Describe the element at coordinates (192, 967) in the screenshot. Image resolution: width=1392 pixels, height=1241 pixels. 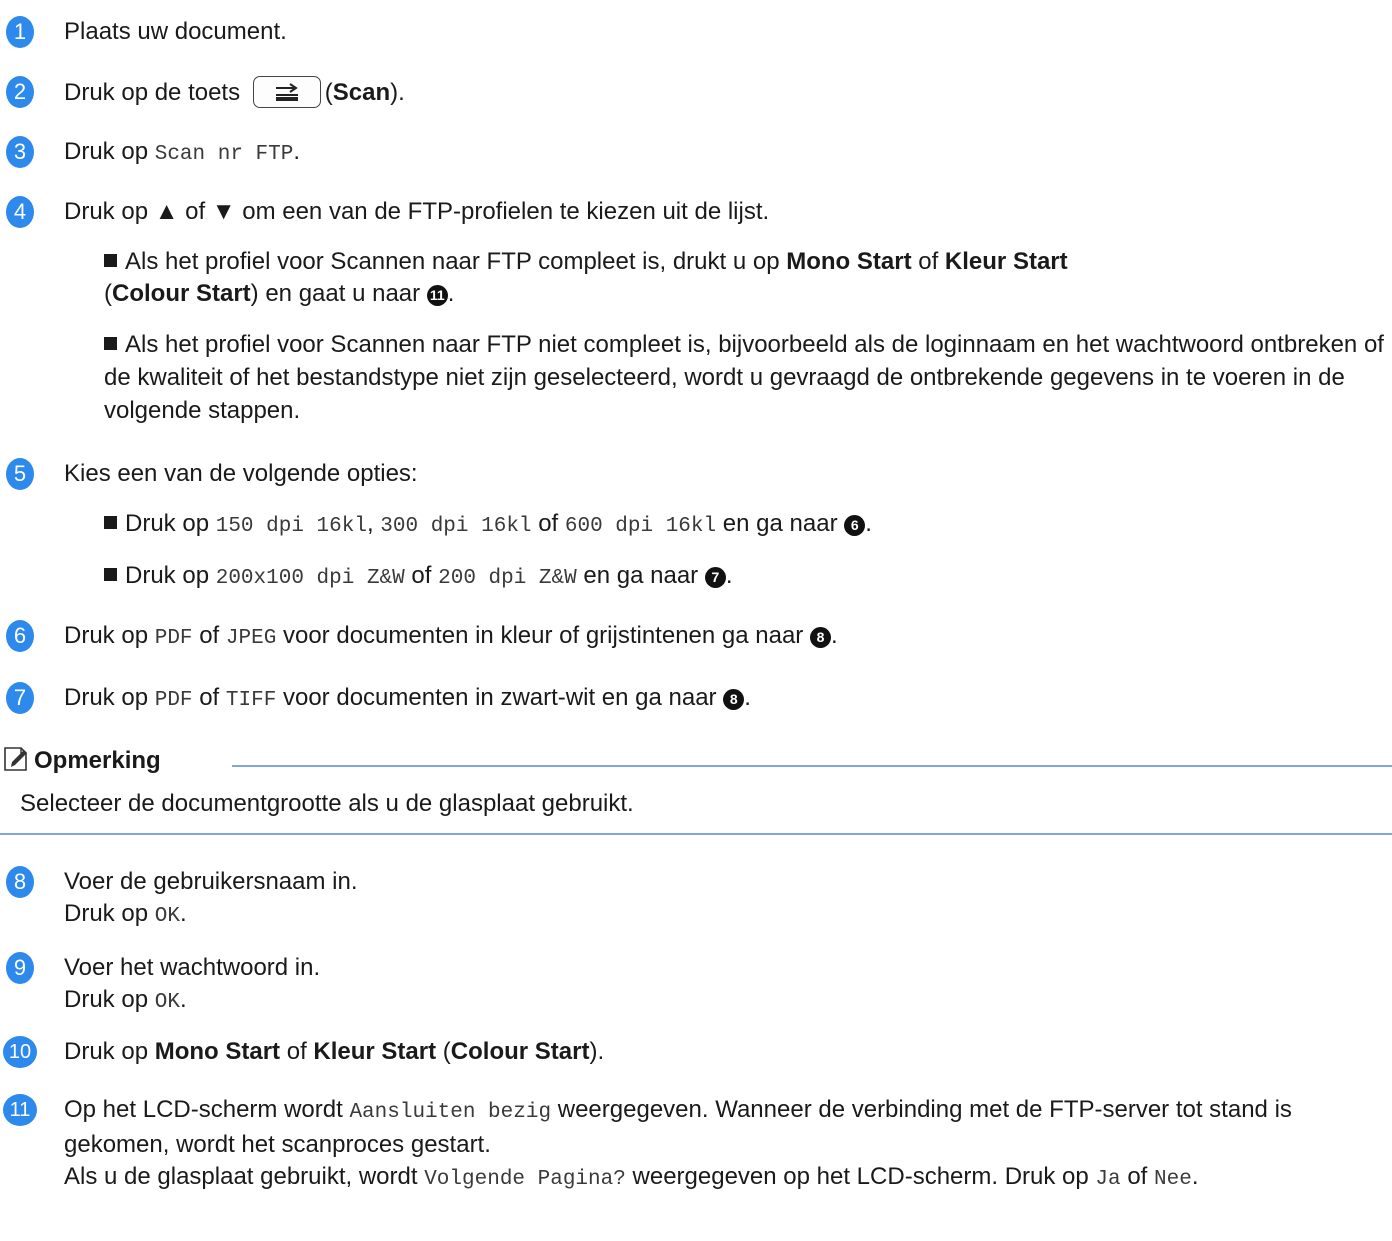
I see `step-text-line: Voer het wachtwoord in.` at that location.